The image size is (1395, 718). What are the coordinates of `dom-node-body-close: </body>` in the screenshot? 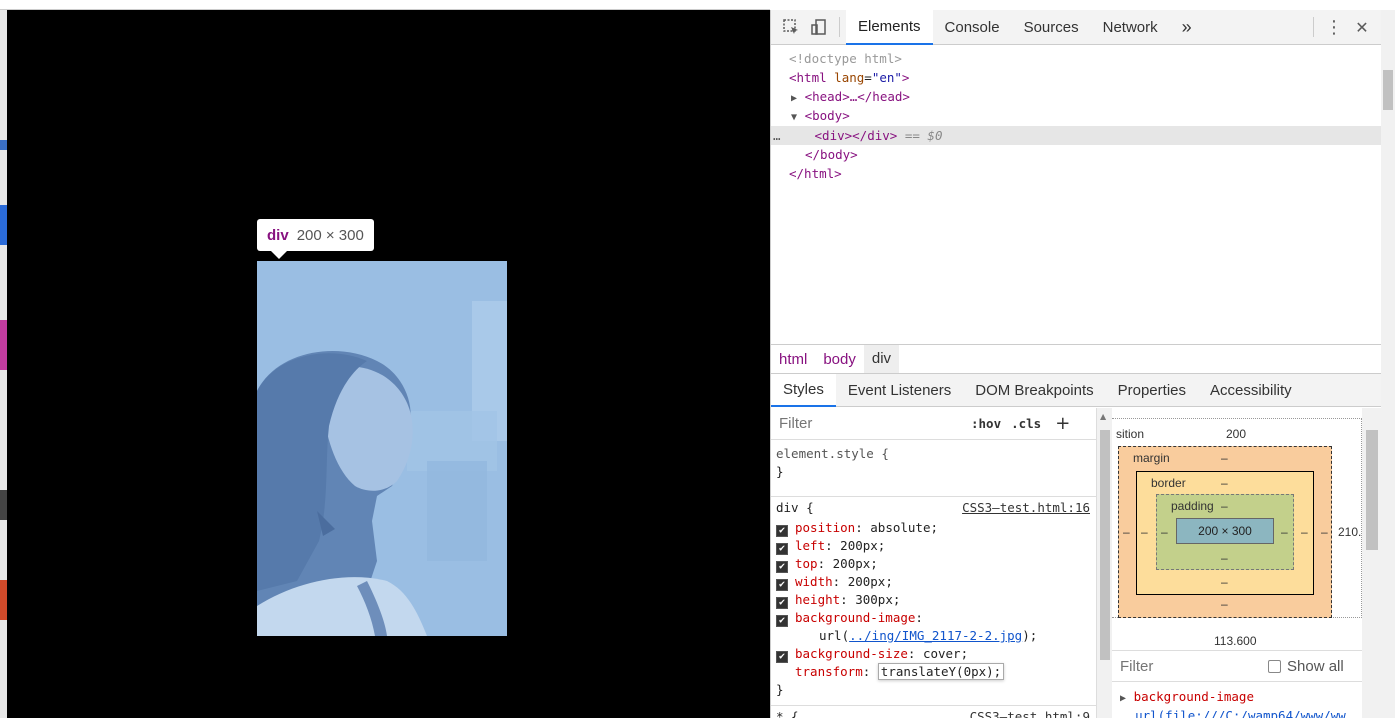 It's located at (1076, 154).